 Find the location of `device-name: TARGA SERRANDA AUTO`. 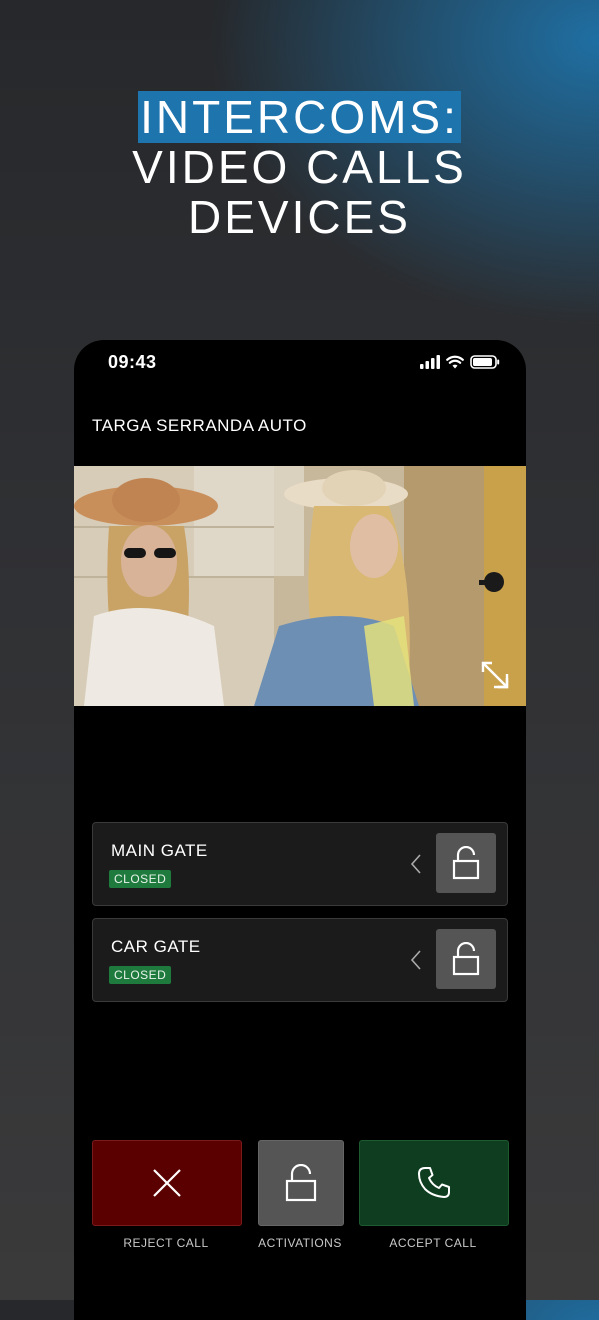

device-name: TARGA SERRANDA AUTO is located at coordinates (199, 425).